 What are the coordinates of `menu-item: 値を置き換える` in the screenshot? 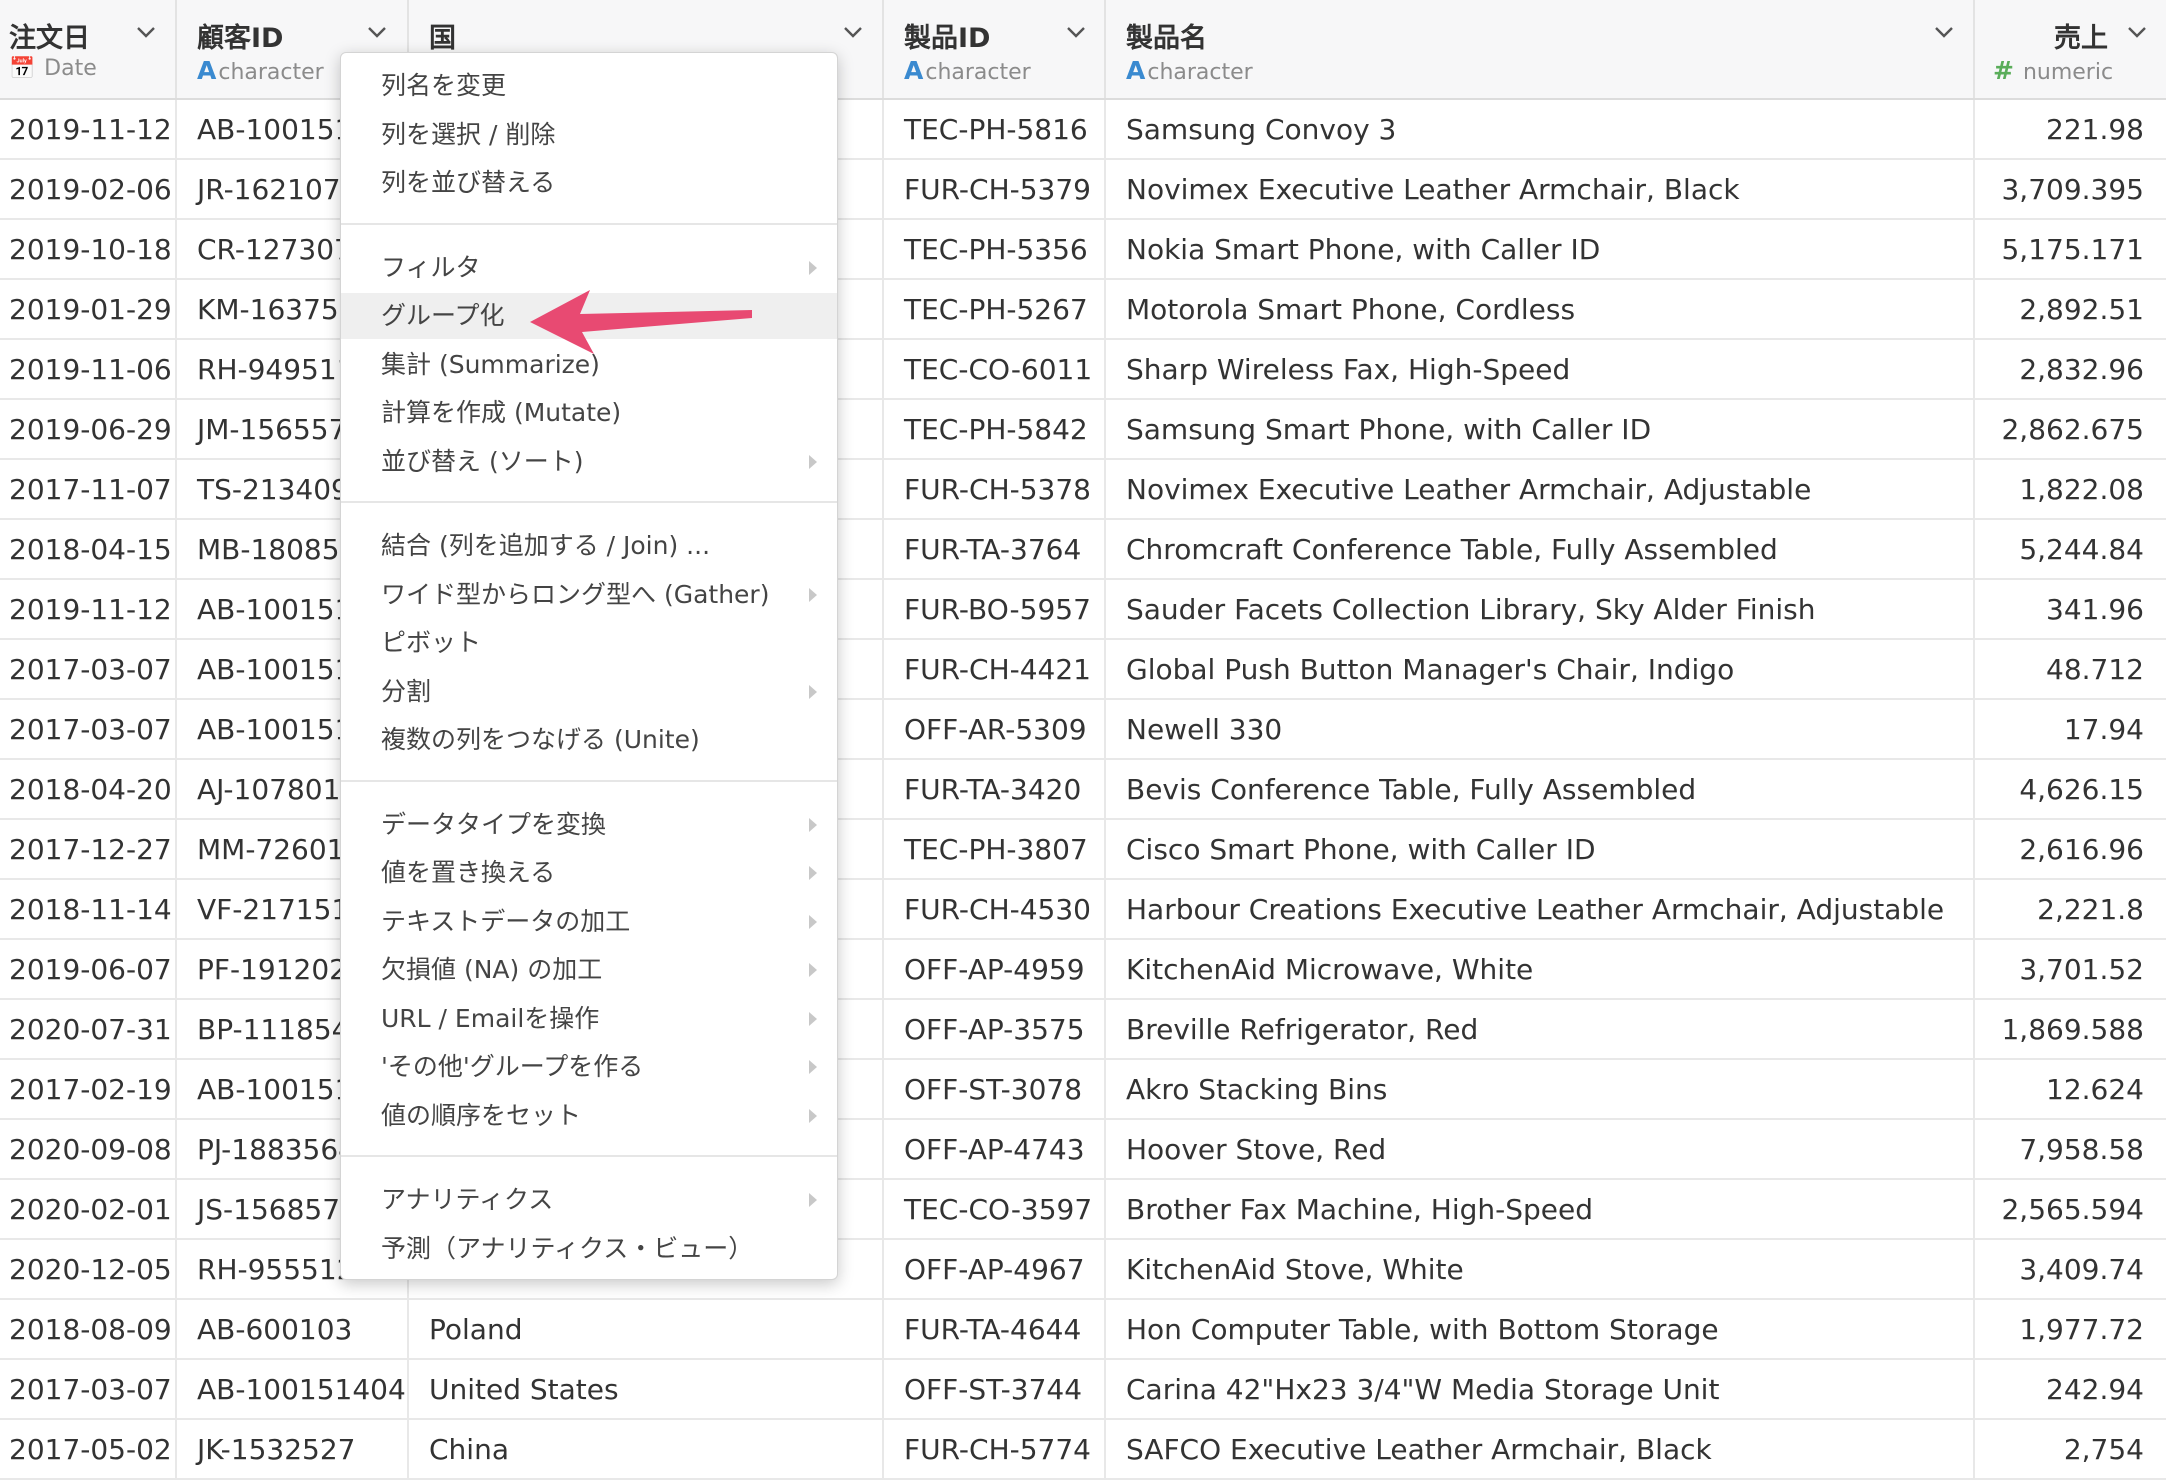 It's located at (589, 873).